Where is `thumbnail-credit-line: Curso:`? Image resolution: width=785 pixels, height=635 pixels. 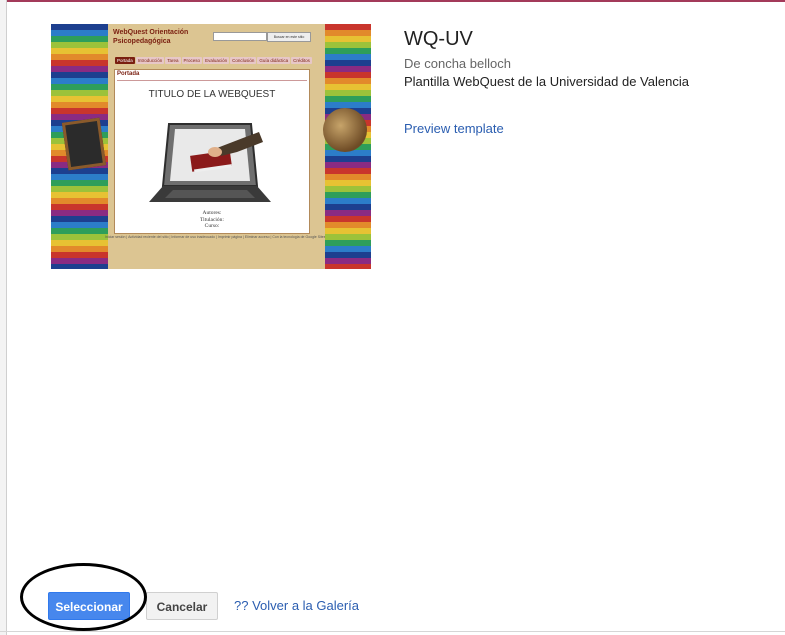
thumbnail-credit-line: Curso: is located at coordinates (212, 226).